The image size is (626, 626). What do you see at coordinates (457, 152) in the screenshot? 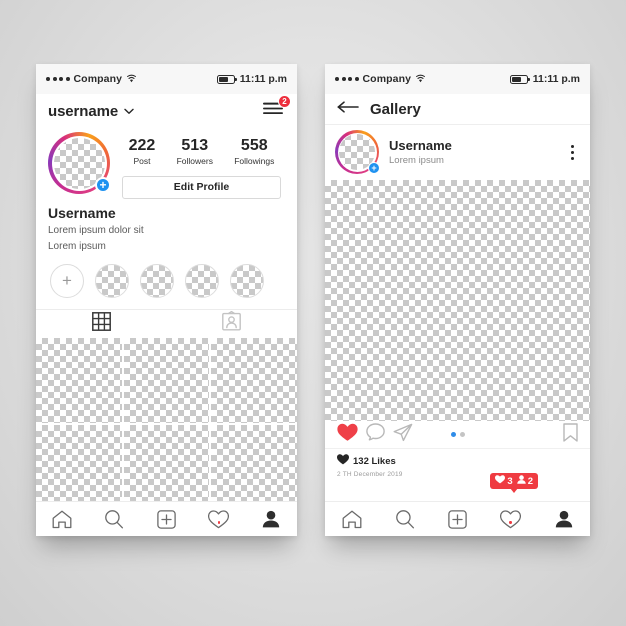
I see `post-header: + Username Lorem ipsum` at bounding box center [457, 152].